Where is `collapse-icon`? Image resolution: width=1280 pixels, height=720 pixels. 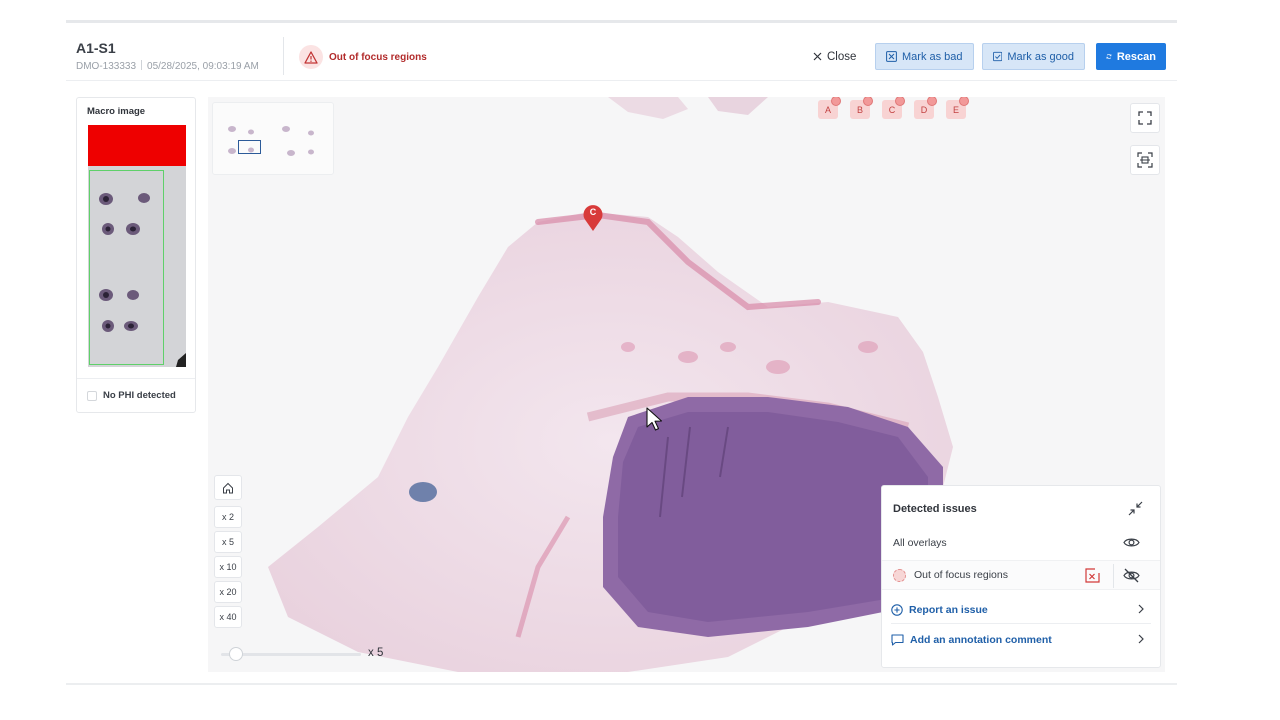
collapse-icon is located at coordinates (1135, 508).